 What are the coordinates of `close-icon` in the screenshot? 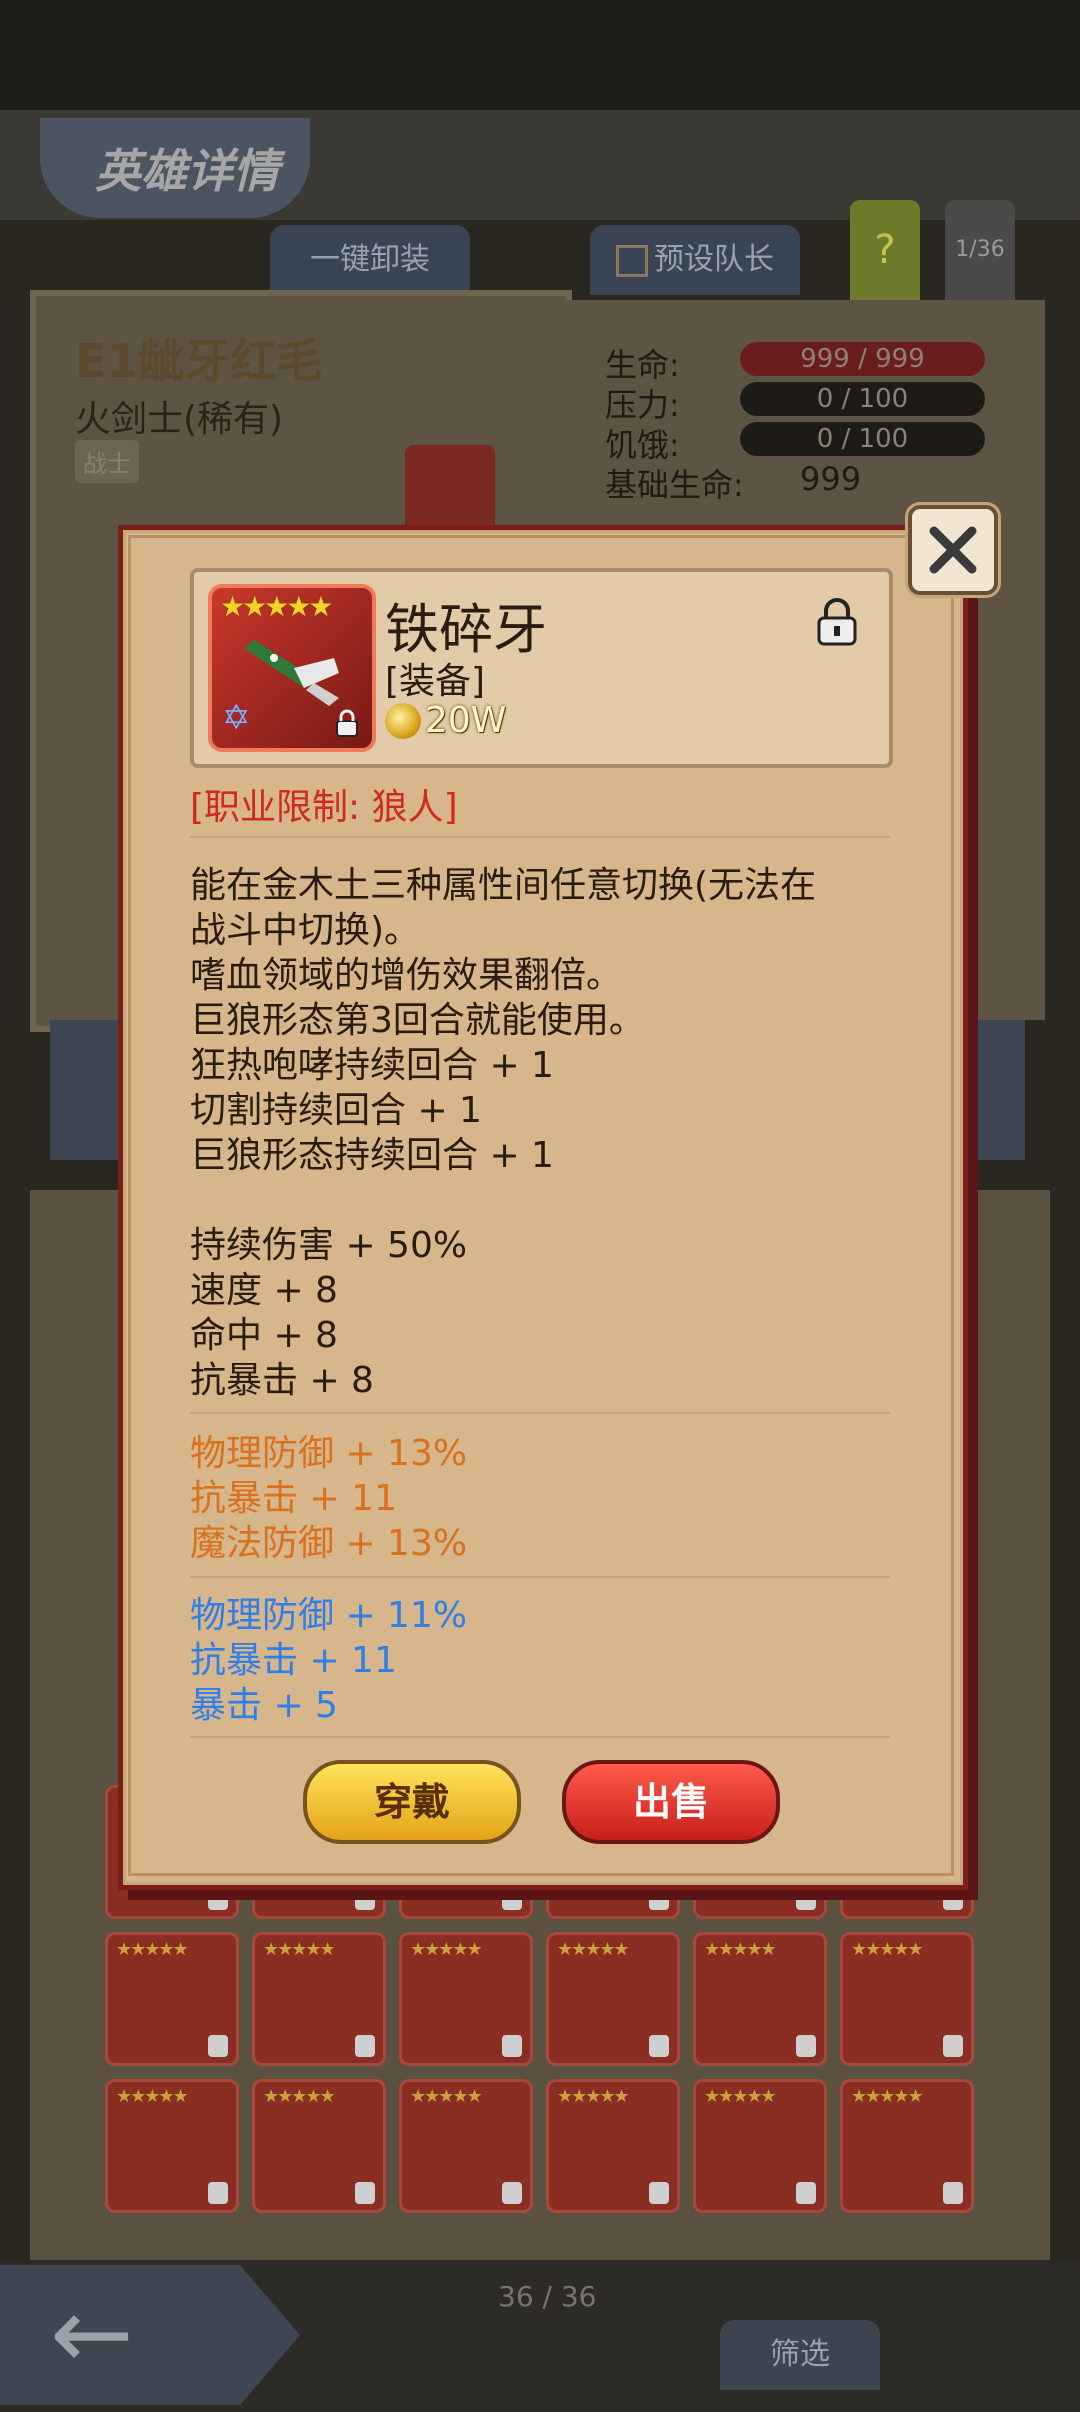 It's located at (953, 550).